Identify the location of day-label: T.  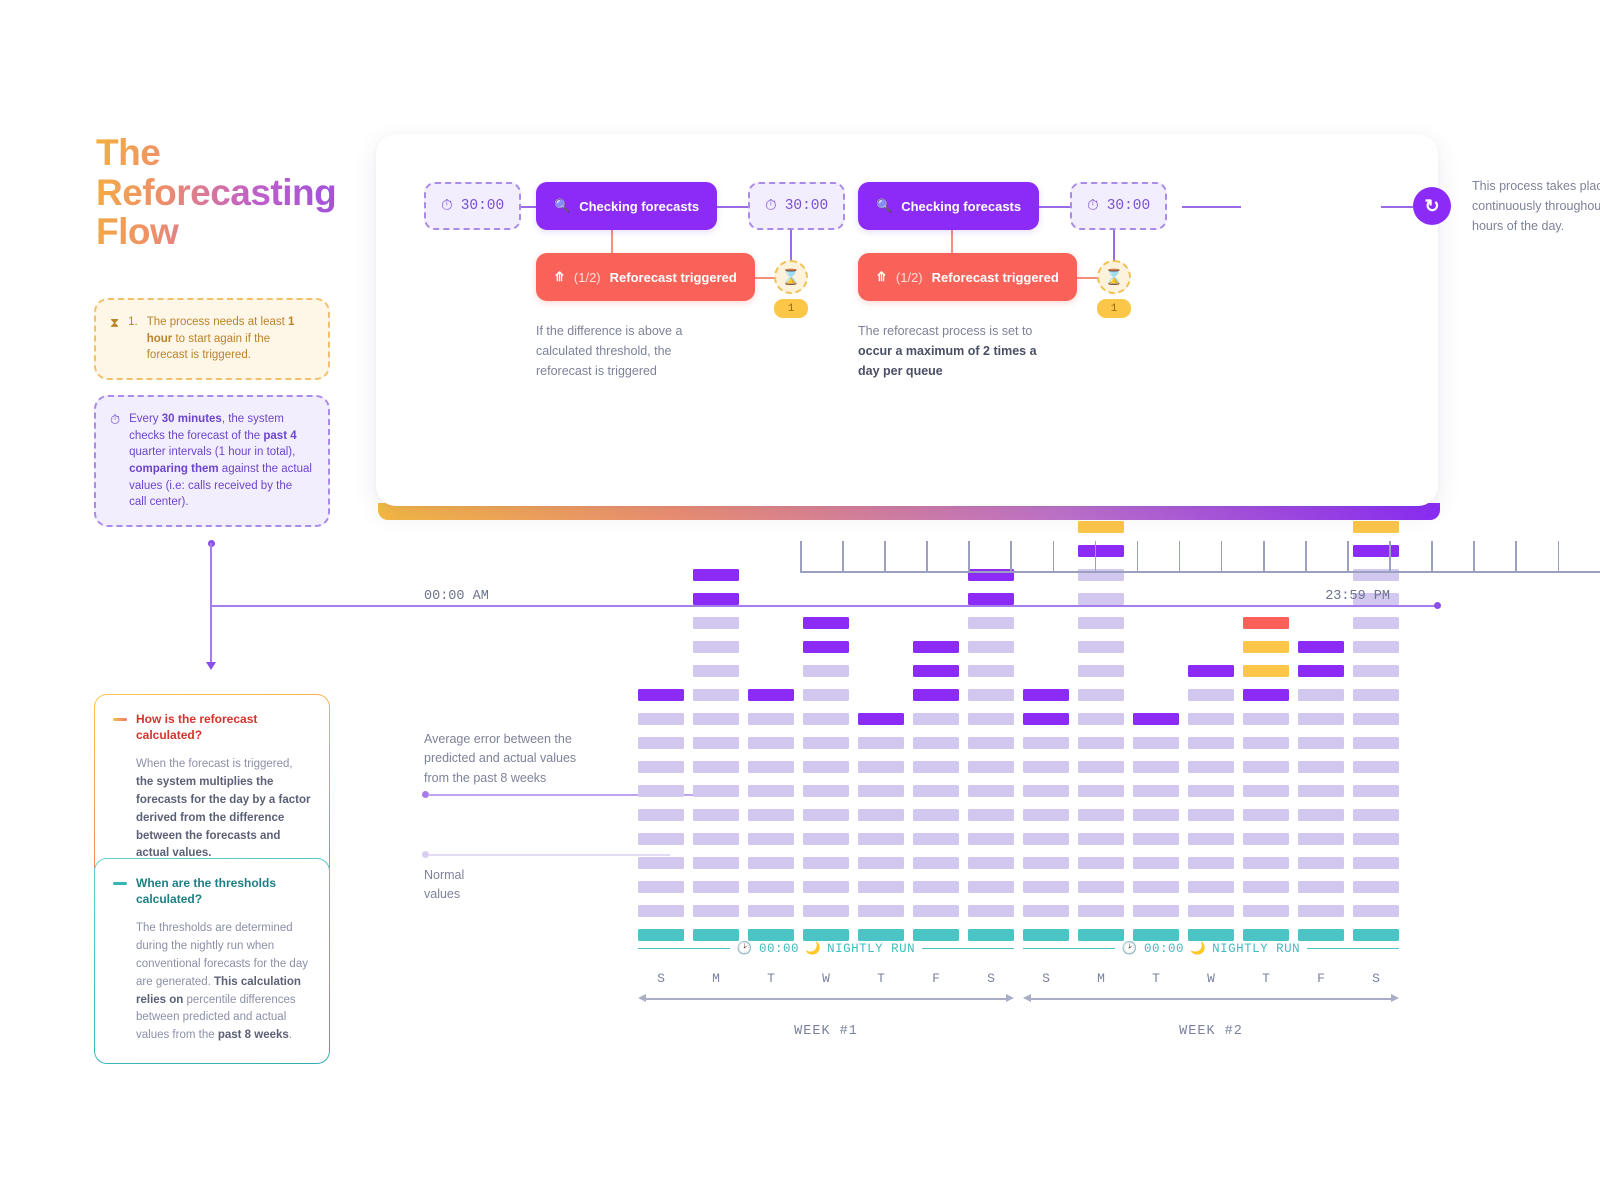
(1266, 978).